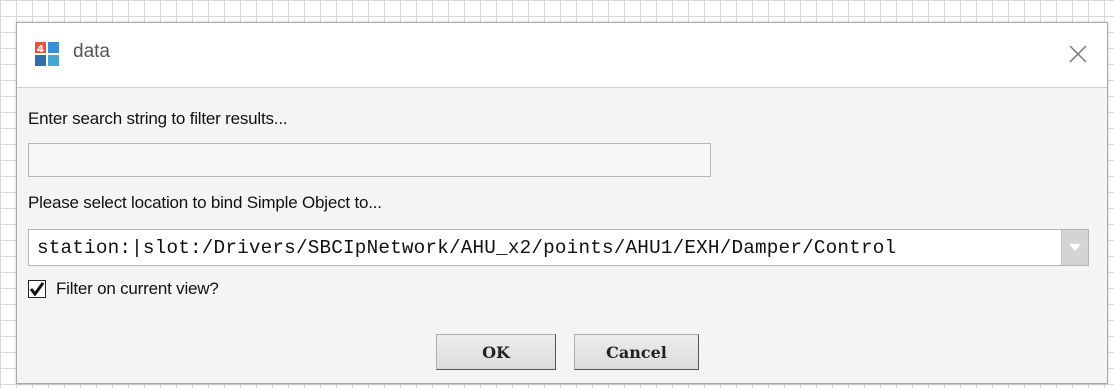  What do you see at coordinates (40, 49) in the screenshot?
I see `svg-text: 4` at bounding box center [40, 49].